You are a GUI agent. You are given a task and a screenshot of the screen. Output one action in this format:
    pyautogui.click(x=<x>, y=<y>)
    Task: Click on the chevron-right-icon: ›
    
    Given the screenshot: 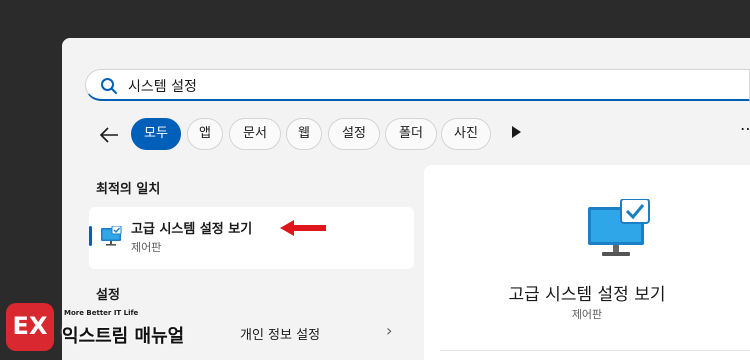 What is the action you would take?
    pyautogui.click(x=389, y=330)
    